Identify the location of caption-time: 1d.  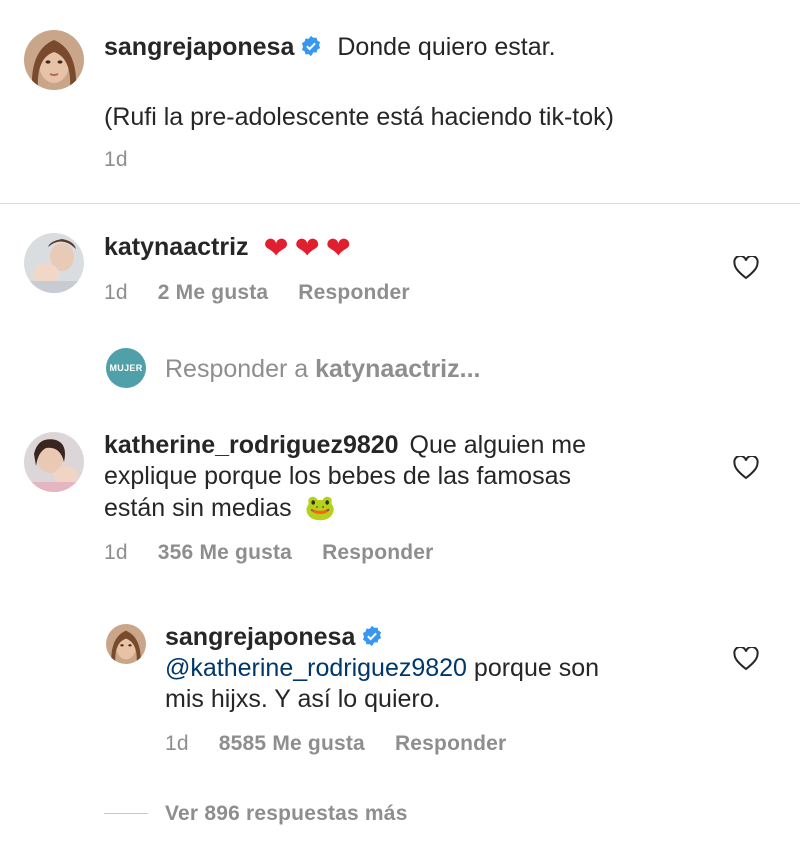
(116, 159).